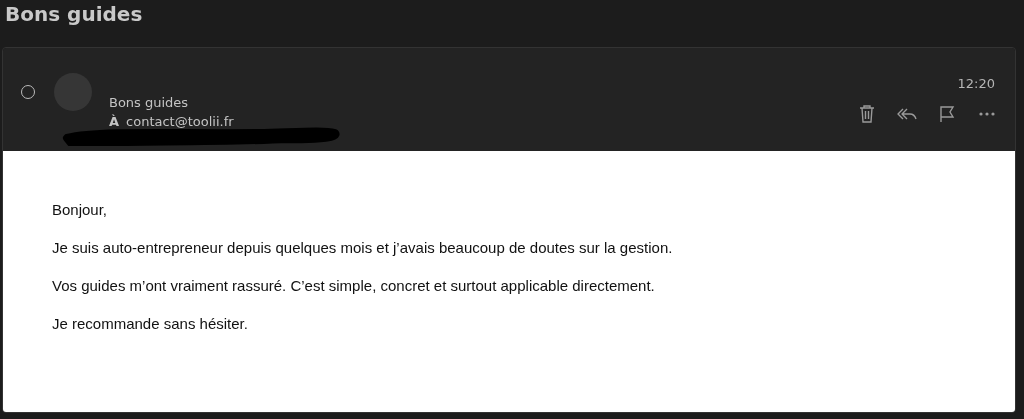 This screenshot has height=419, width=1024. I want to click on recipient-address: contact@toolii.fr, so click(180, 122).